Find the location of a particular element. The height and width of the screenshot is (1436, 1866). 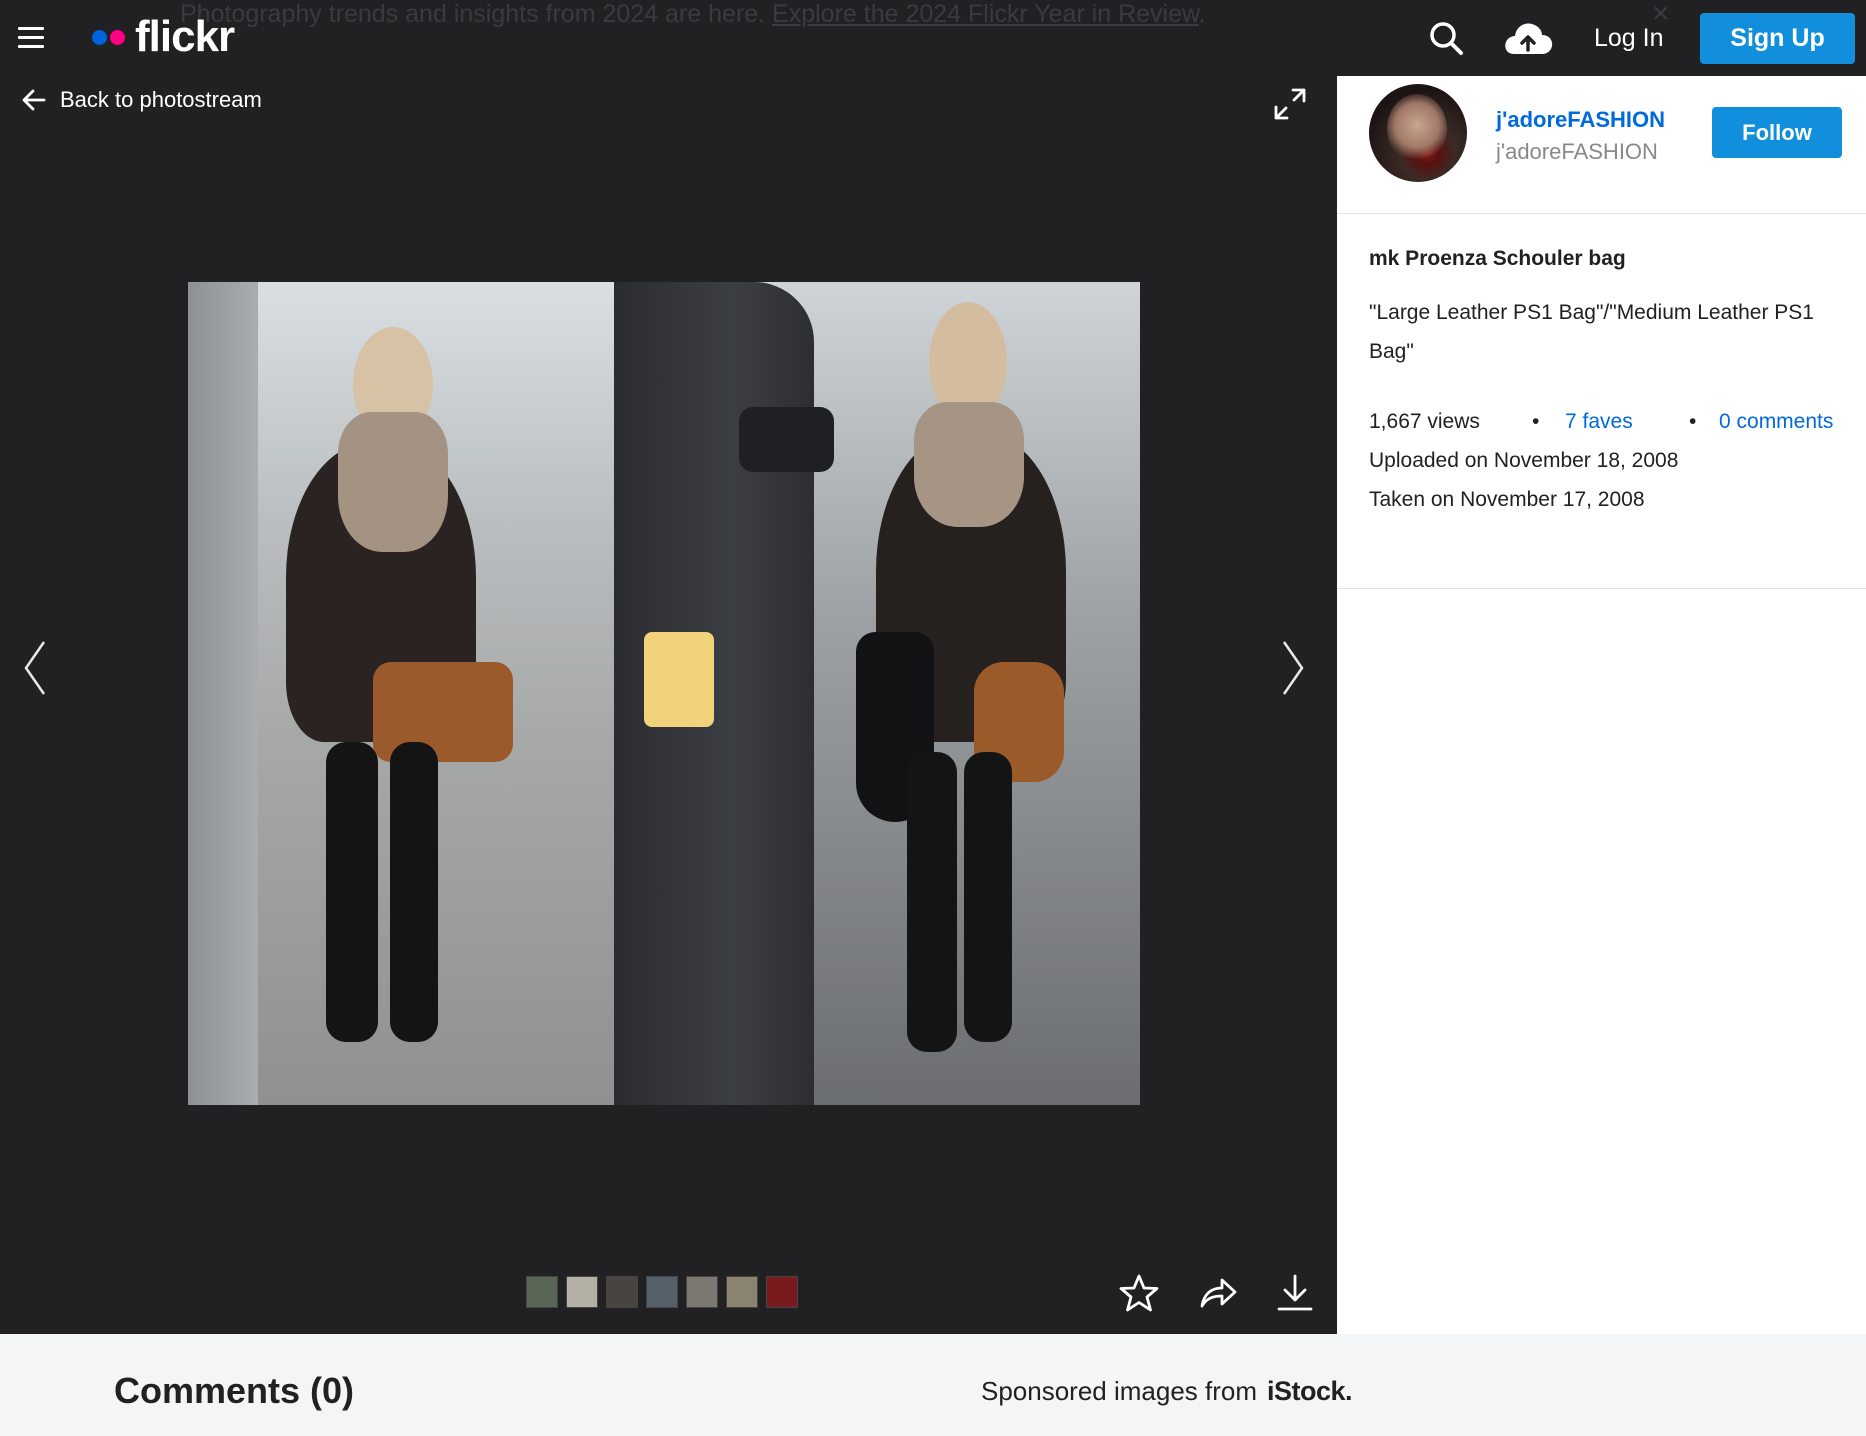

next-photo-arrow-icon is located at coordinates (1294, 668).